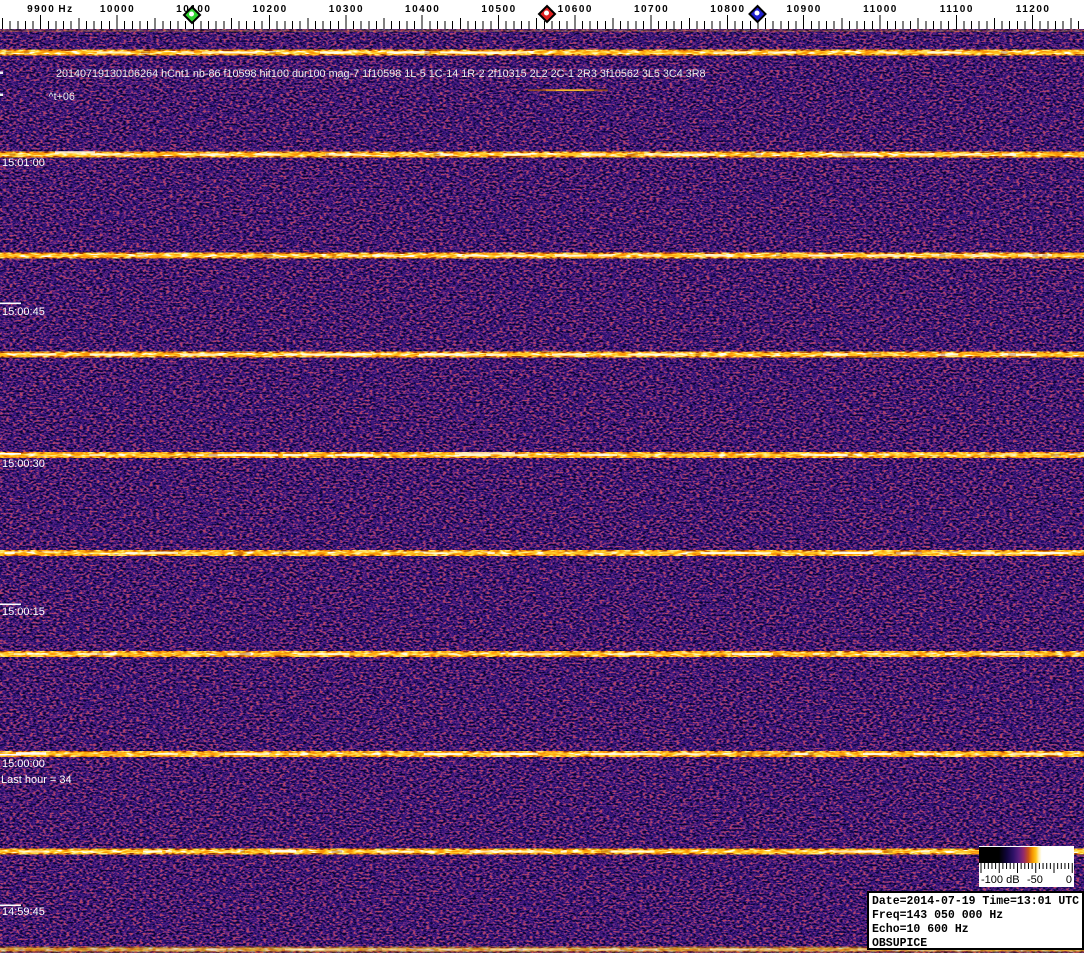  I want to click on svg-text: 11000, so click(880, 9).